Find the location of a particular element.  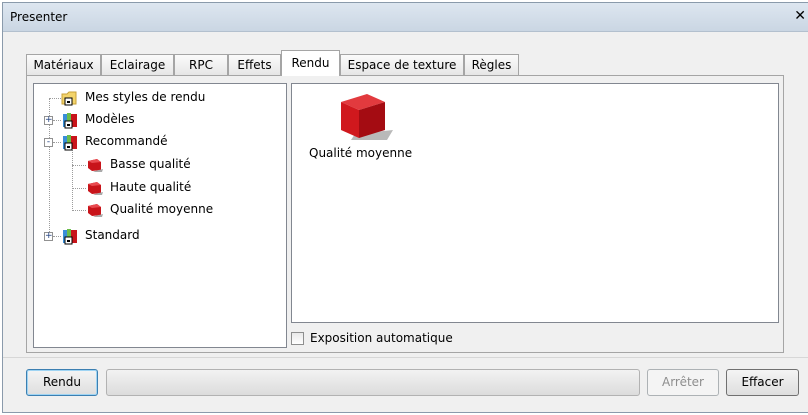

red-cube-icon is located at coordinates (367, 117).